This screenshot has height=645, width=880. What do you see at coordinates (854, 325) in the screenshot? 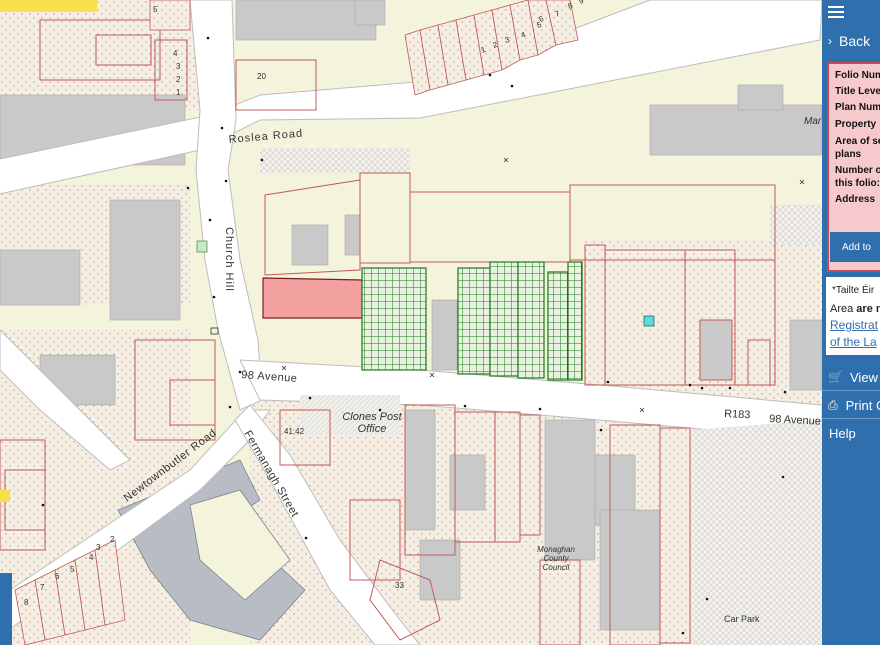
I see `registration-link: Registrat` at bounding box center [854, 325].